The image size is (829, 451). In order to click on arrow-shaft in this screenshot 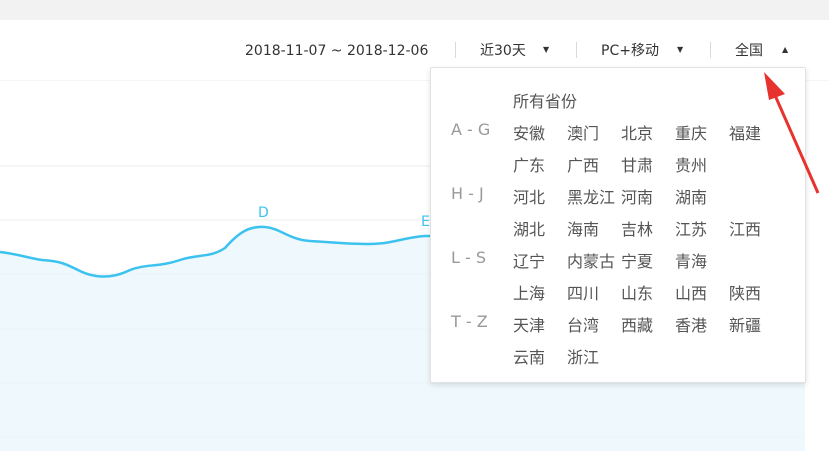, I will do `click(796, 143)`.